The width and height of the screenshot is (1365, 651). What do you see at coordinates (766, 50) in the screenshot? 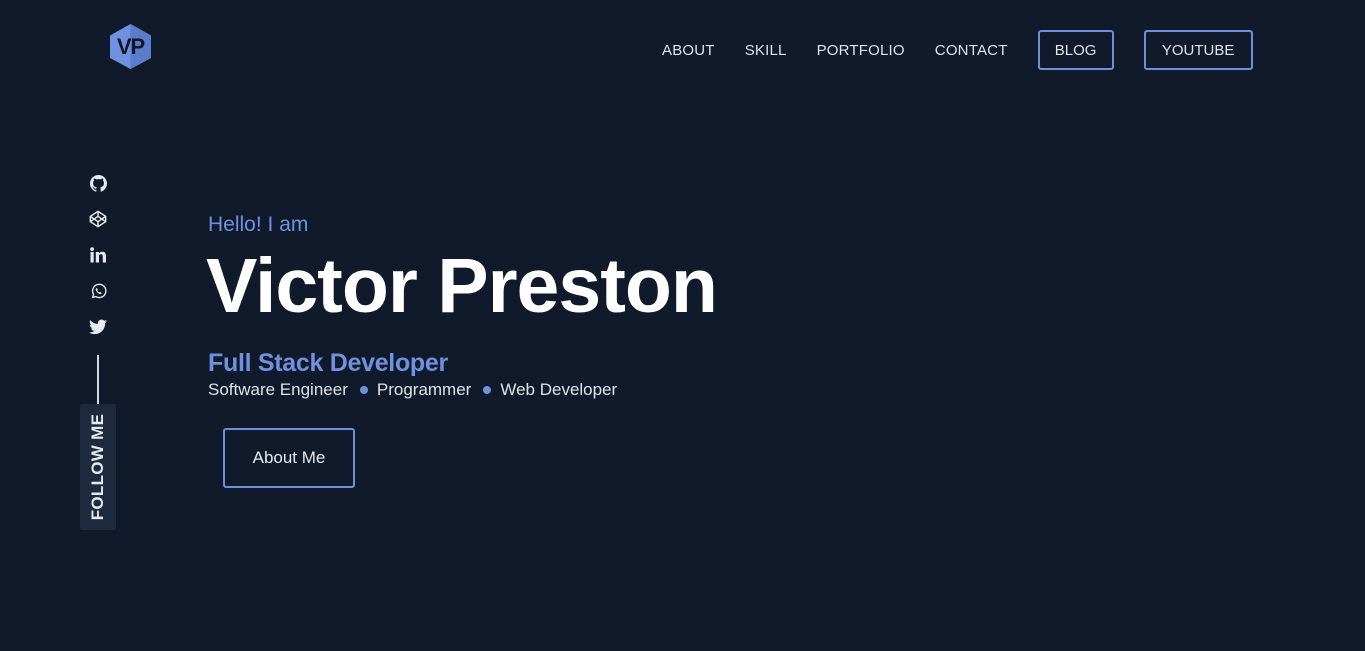
I see `nav-link-skill: SKILL` at bounding box center [766, 50].